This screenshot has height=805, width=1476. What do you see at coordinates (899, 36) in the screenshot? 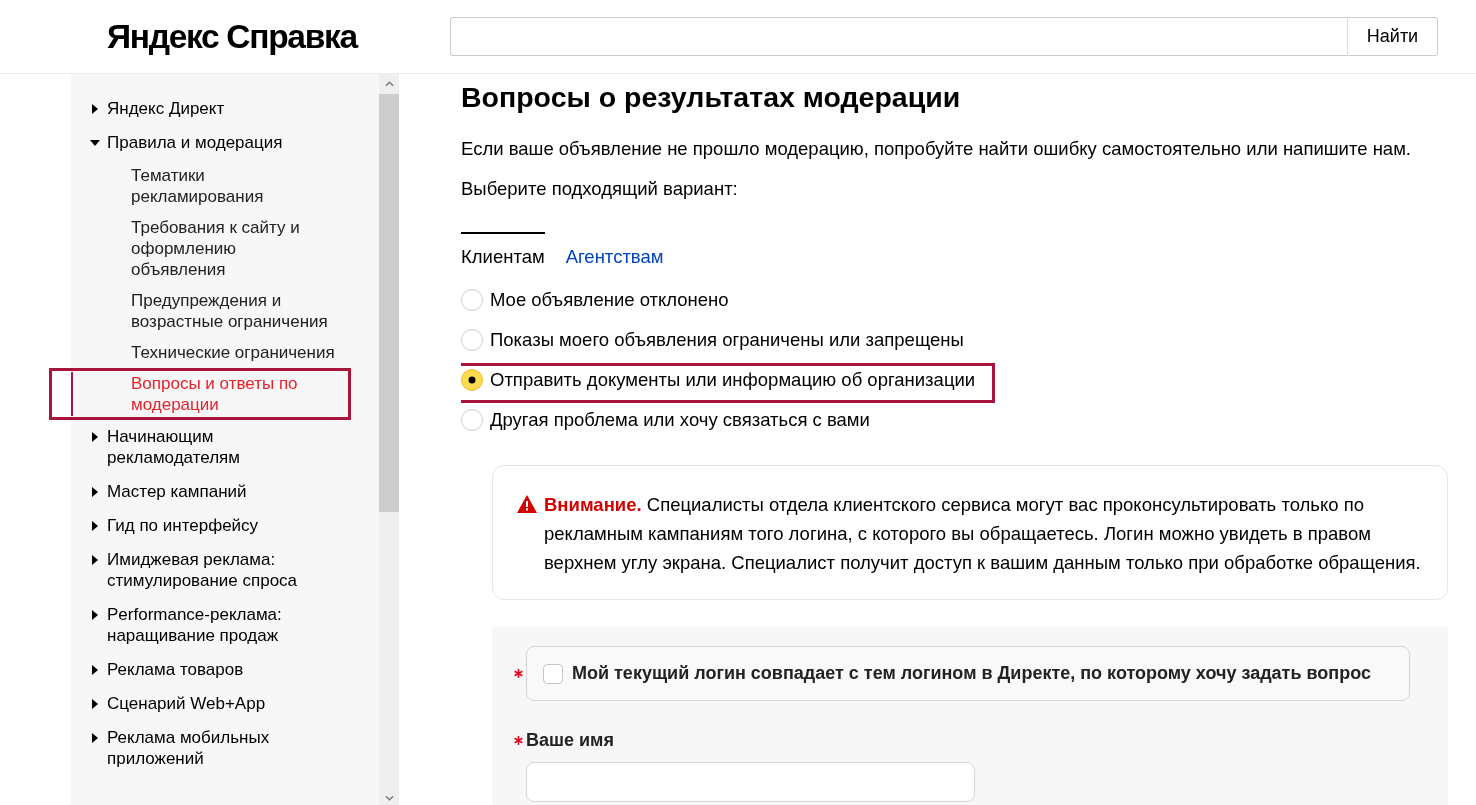
I see `search-field` at bounding box center [899, 36].